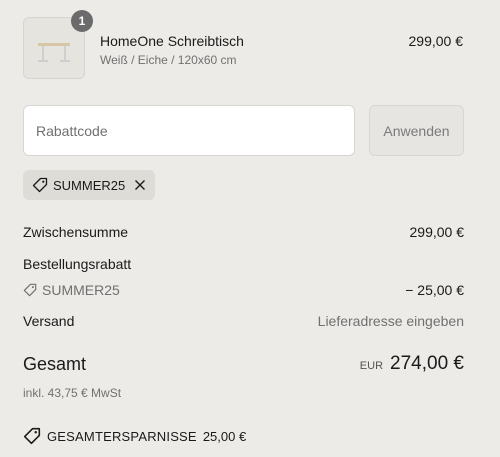  I want to click on discount-form: Anwenden, so click(243, 130).